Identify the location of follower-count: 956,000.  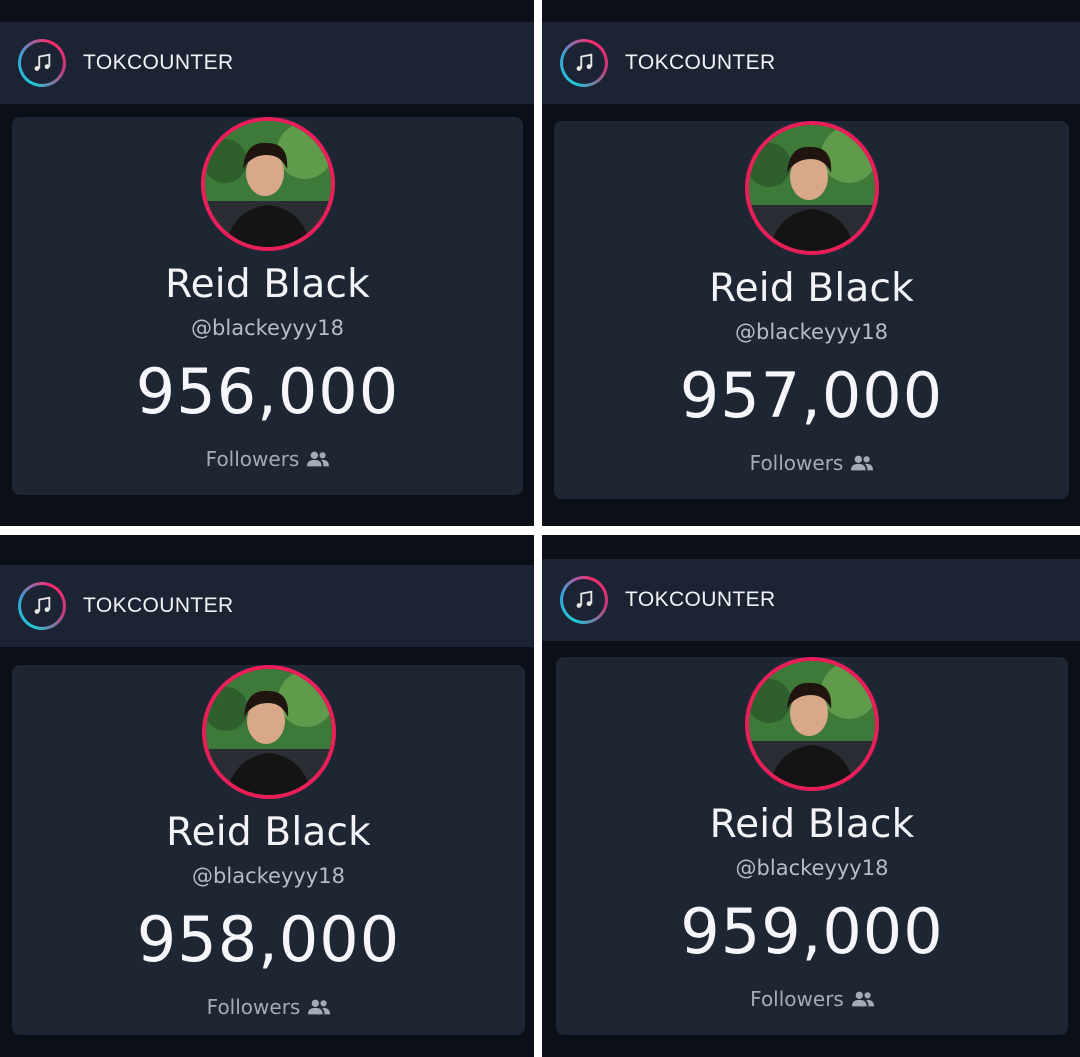
(267, 391).